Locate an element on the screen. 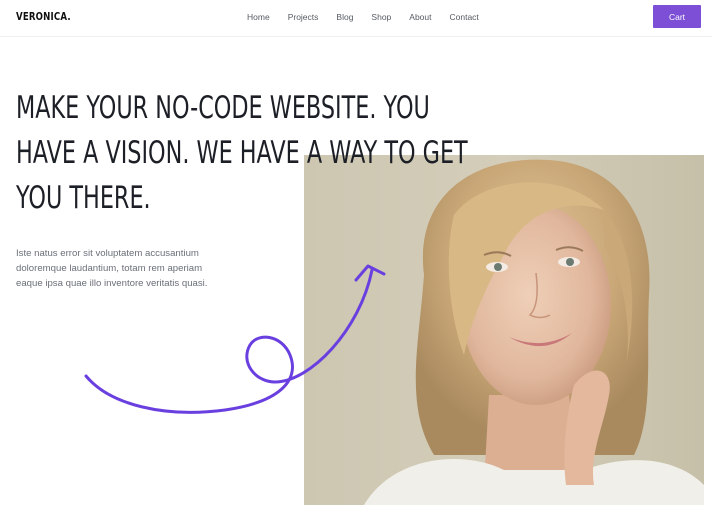  nav-about: About is located at coordinates (420, 17).